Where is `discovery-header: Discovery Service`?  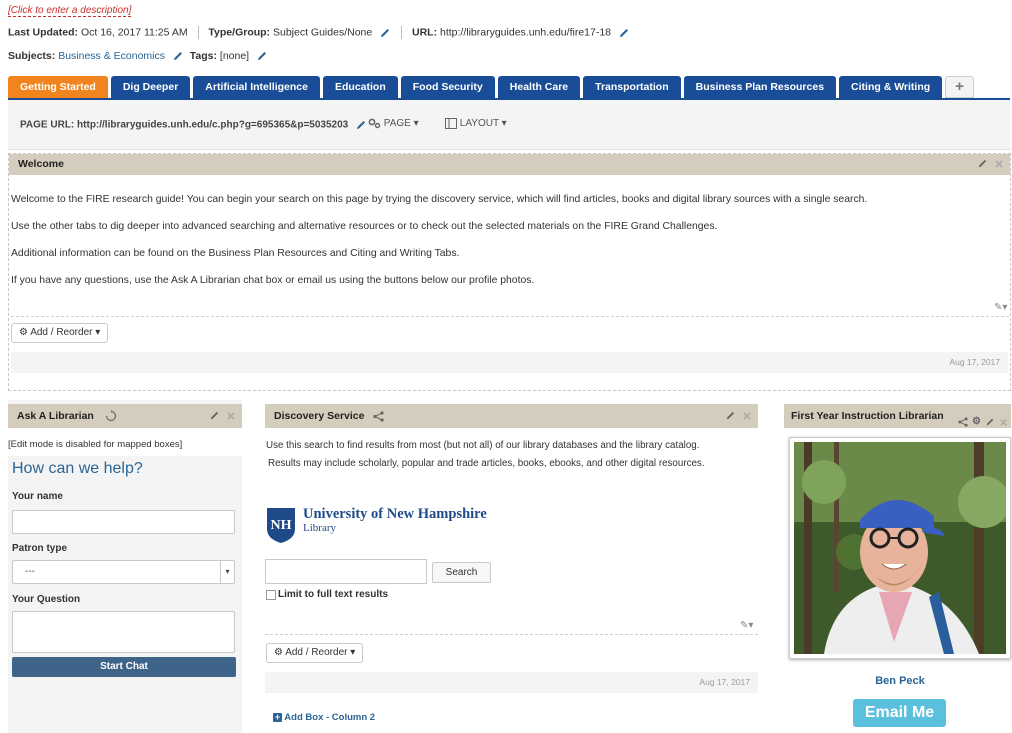 discovery-header: Discovery Service is located at coordinates (511, 416).